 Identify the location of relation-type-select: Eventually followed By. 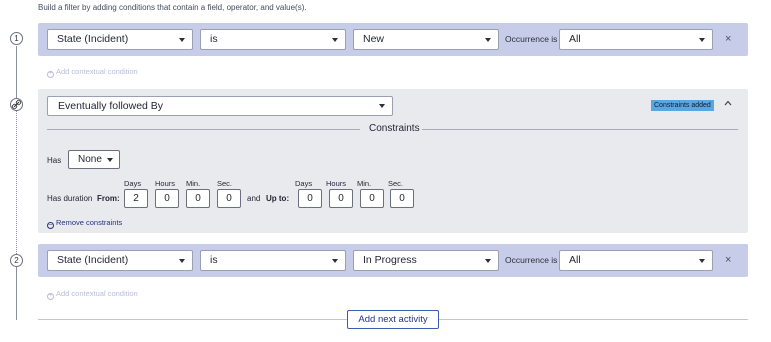
(220, 106).